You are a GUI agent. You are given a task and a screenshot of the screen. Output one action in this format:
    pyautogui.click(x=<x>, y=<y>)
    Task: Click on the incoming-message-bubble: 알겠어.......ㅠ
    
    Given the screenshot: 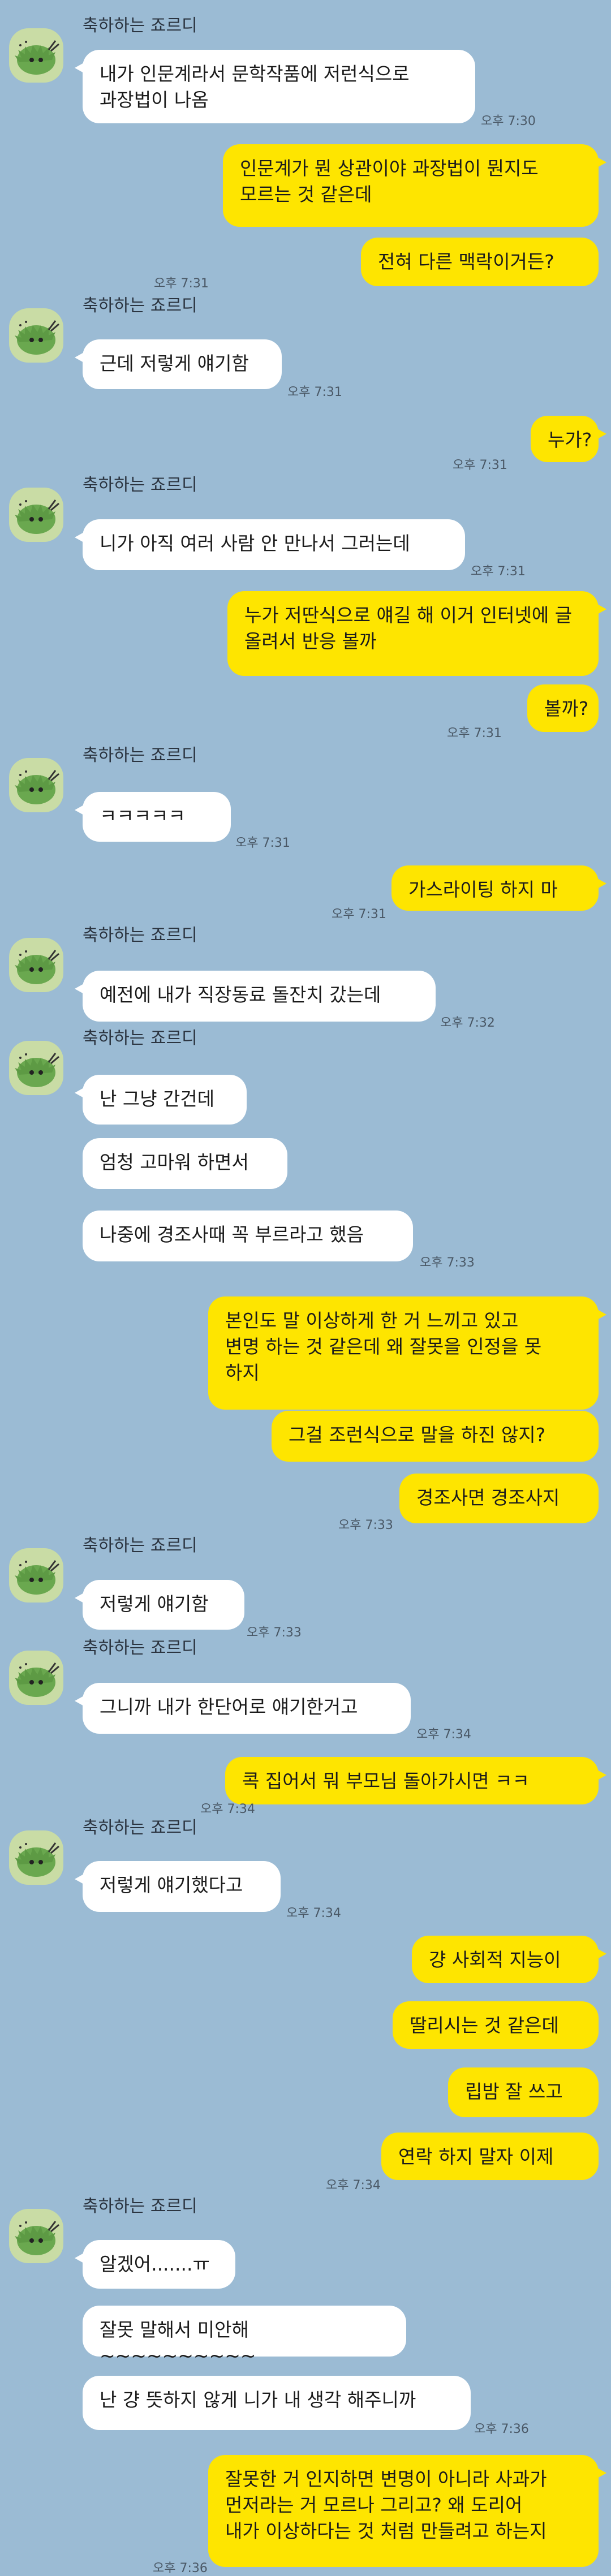 What is the action you would take?
    pyautogui.click(x=155, y=2264)
    